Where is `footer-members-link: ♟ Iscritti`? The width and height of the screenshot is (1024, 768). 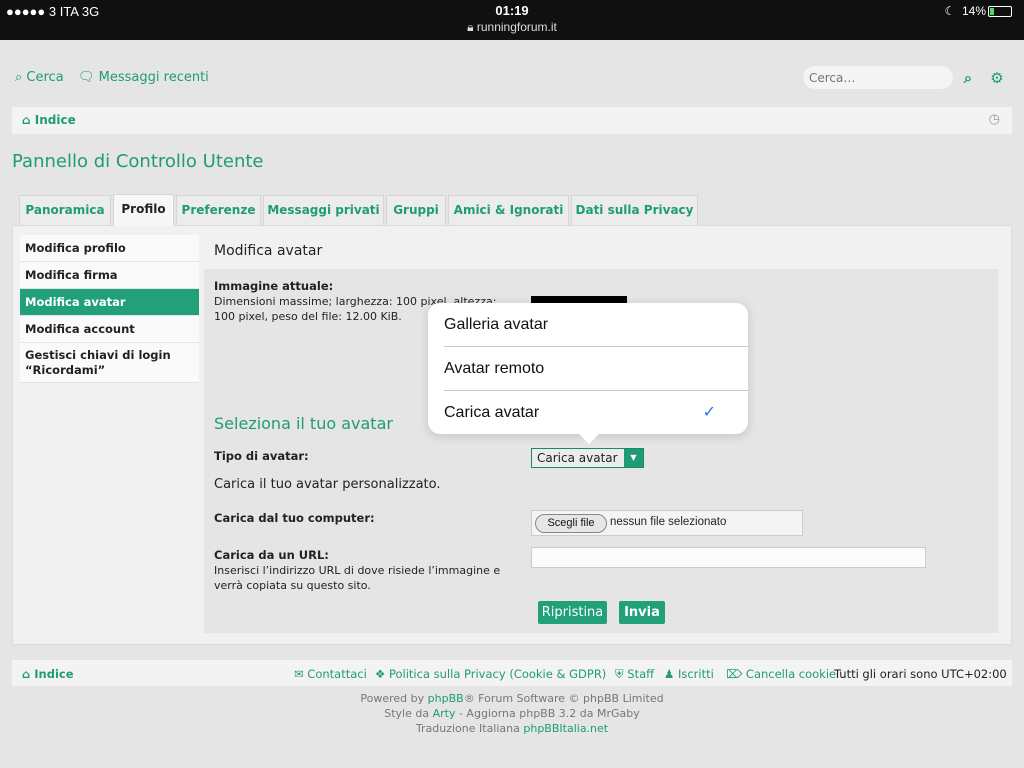
footer-members-link: ♟ Iscritti is located at coordinates (689, 674).